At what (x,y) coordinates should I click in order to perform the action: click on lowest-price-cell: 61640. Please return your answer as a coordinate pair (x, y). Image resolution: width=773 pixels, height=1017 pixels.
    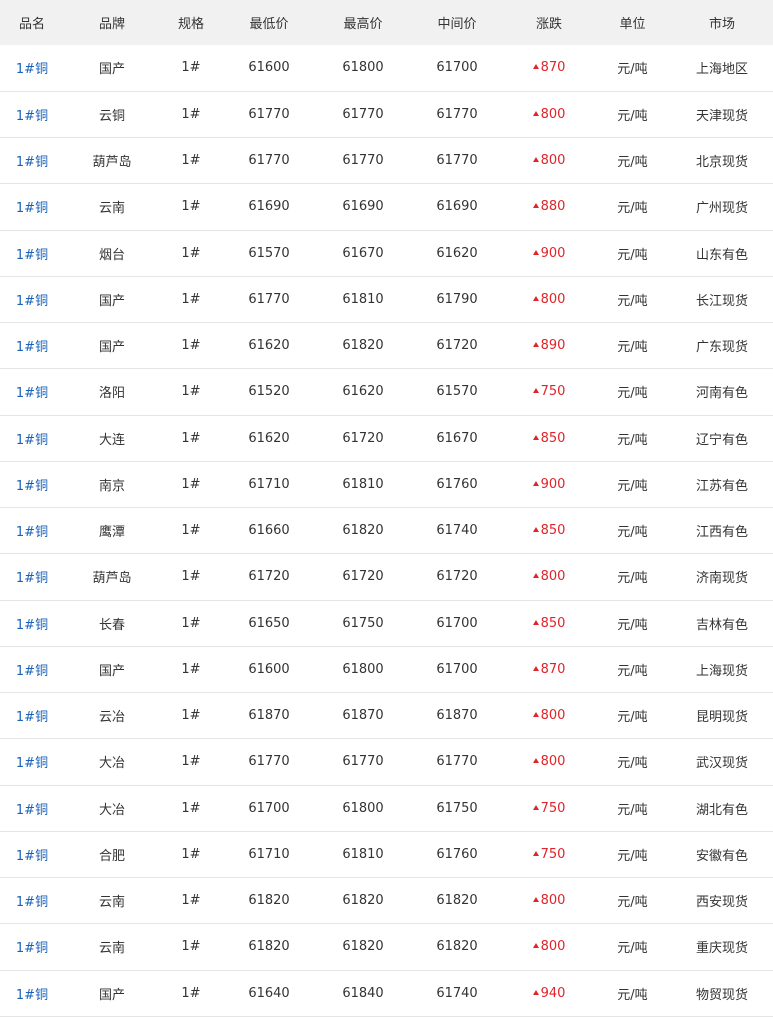
    Looking at the image, I should click on (269, 993).